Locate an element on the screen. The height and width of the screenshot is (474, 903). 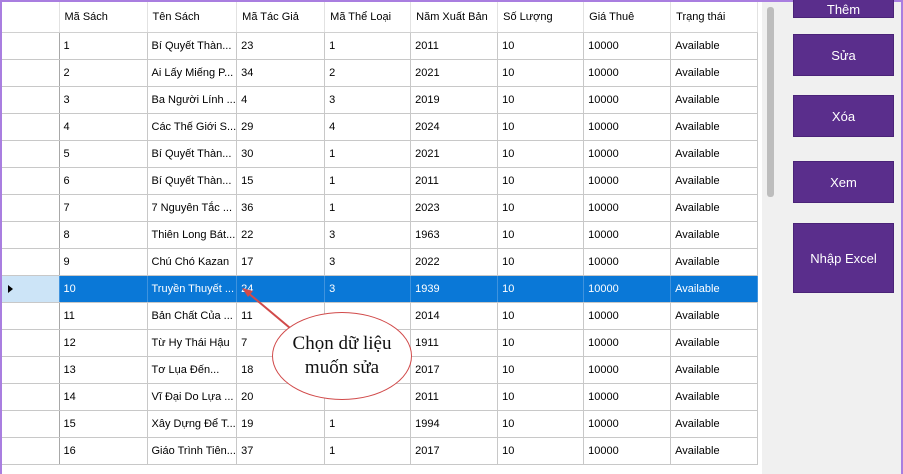
annotation-line-1: Chọn dữ liệu is located at coordinates (342, 343).